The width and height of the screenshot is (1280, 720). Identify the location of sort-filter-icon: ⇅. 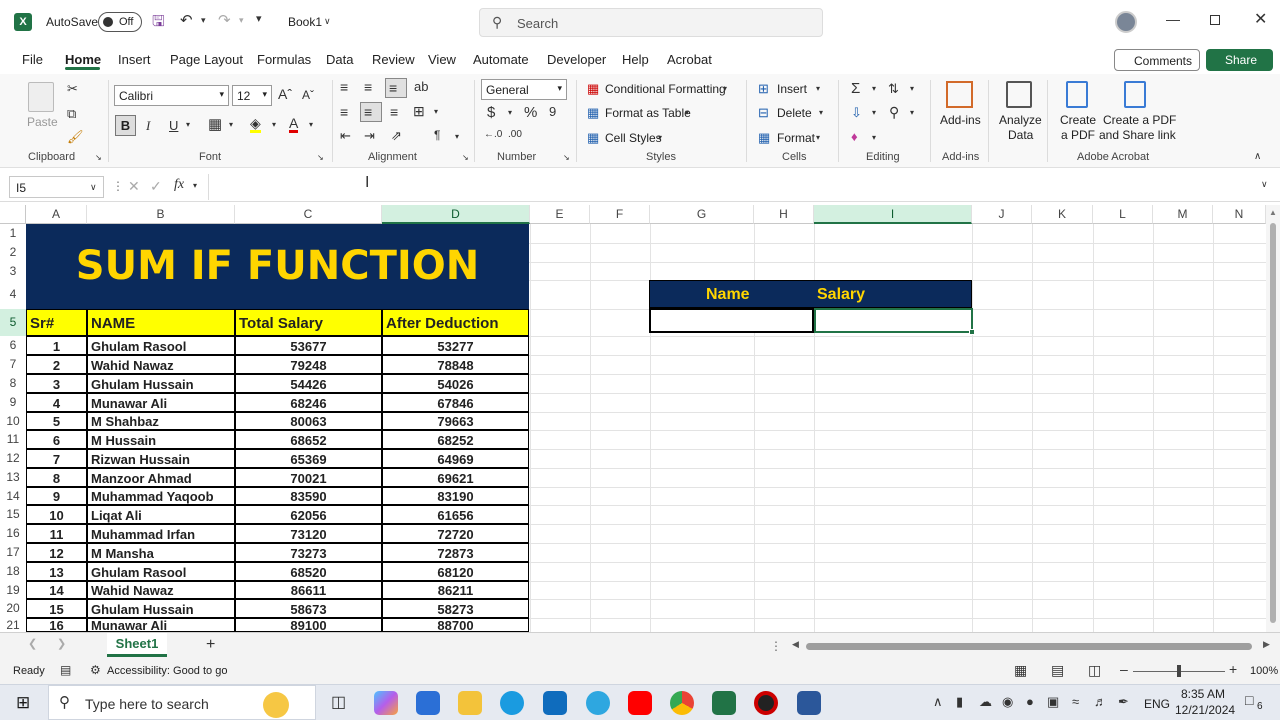
(893, 88).